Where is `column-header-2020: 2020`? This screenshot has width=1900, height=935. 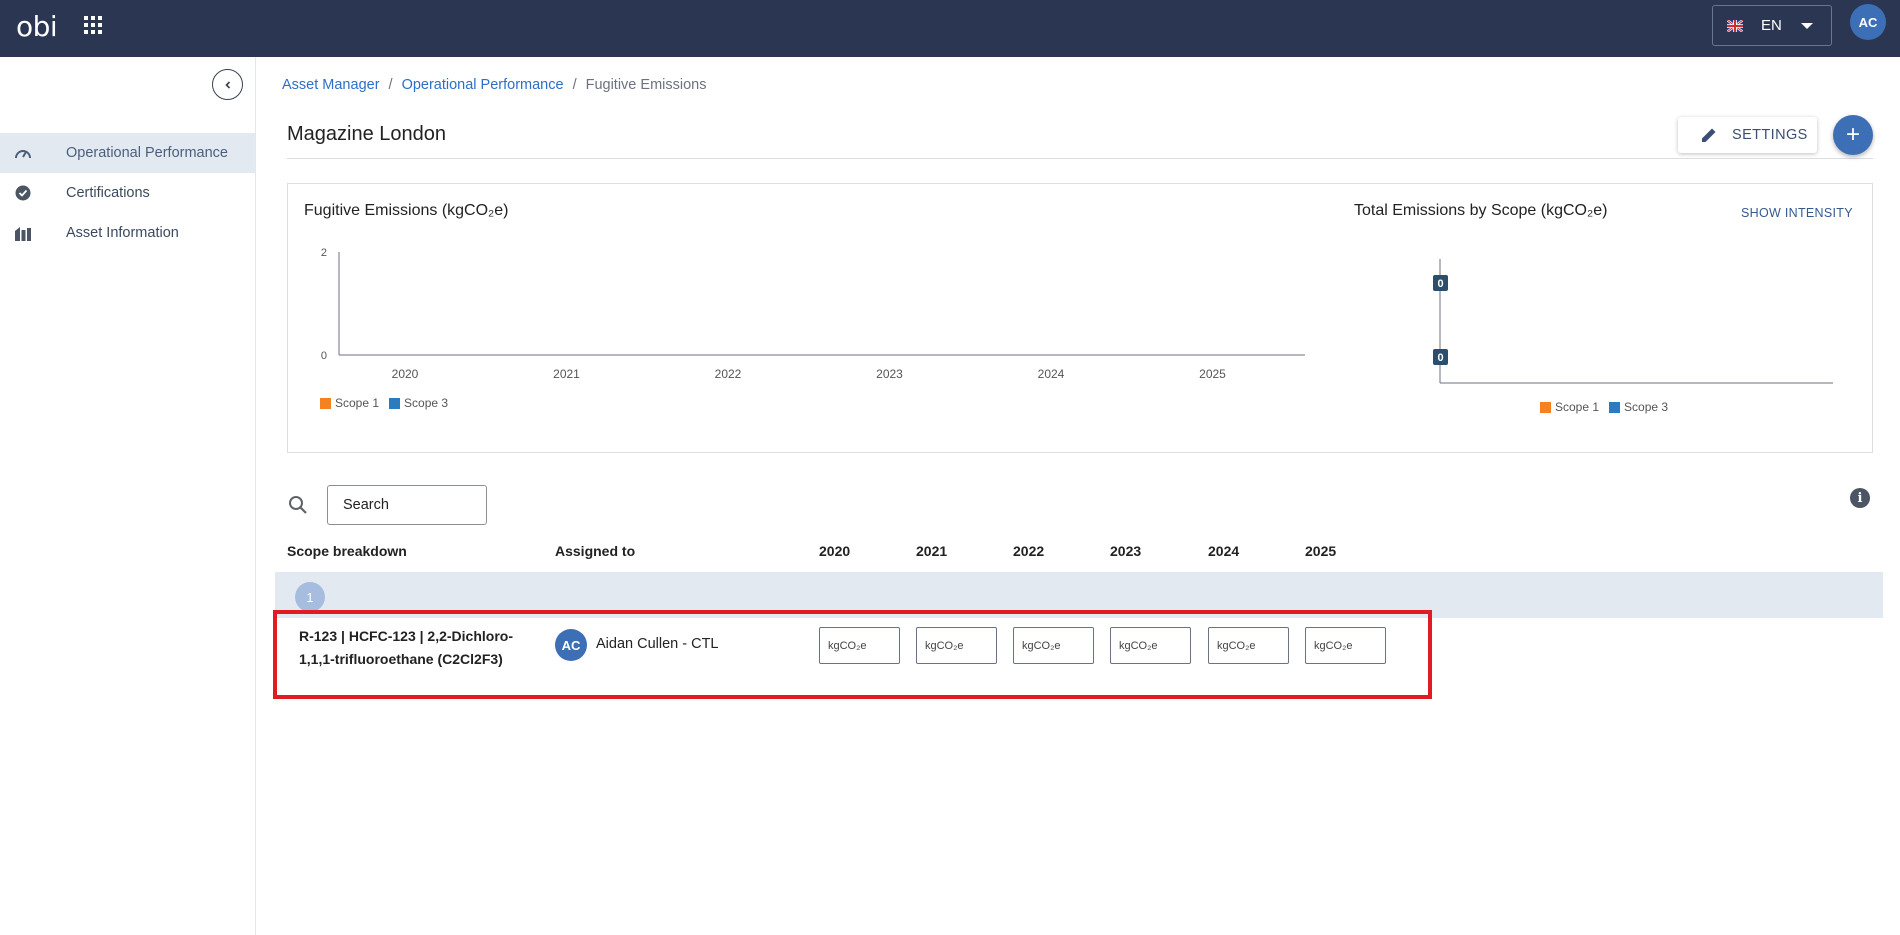
column-header-2020: 2020 is located at coordinates (835, 551).